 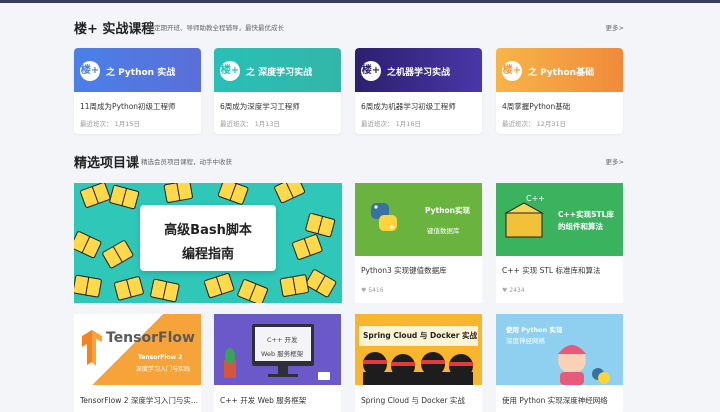 I want to click on featured-title-panel: 高级Bash脚本 编程指南, so click(x=208, y=238).